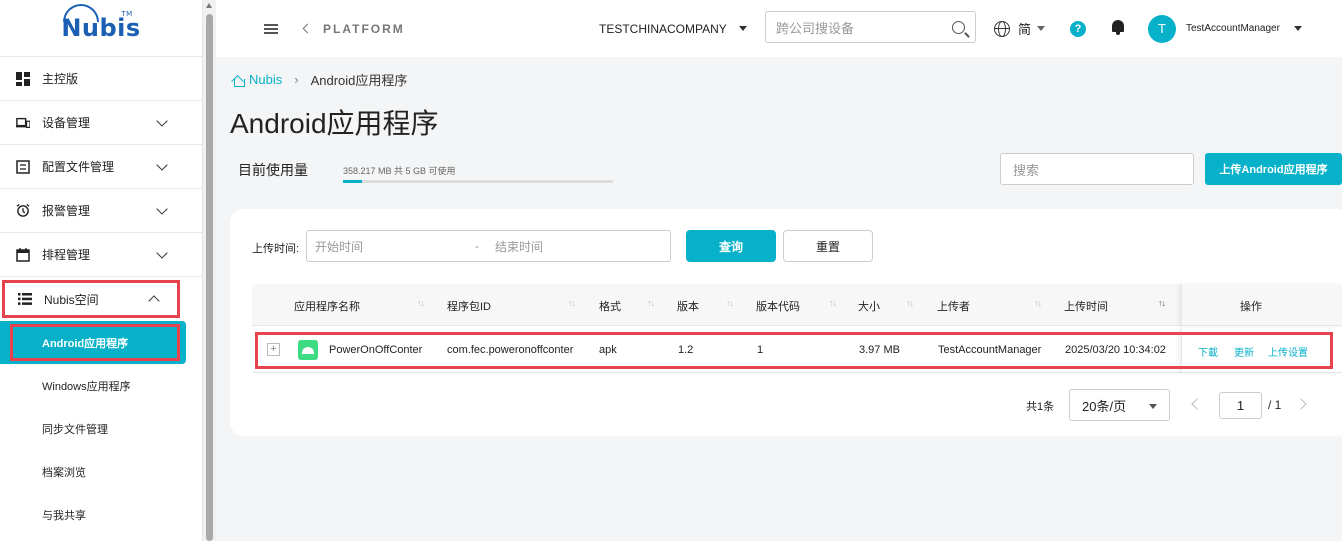 The image size is (1342, 541). I want to click on language-label: 简, so click(1025, 29).